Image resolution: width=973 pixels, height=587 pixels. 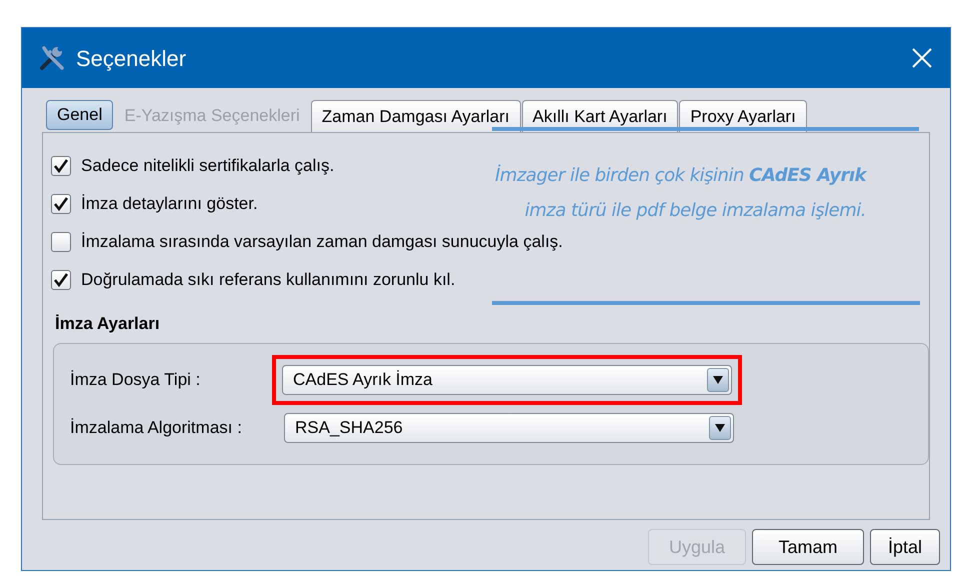 I want to click on annotation-text: İmzager ile birden çok kişinin CAdES Ayrık, so click(x=680, y=176).